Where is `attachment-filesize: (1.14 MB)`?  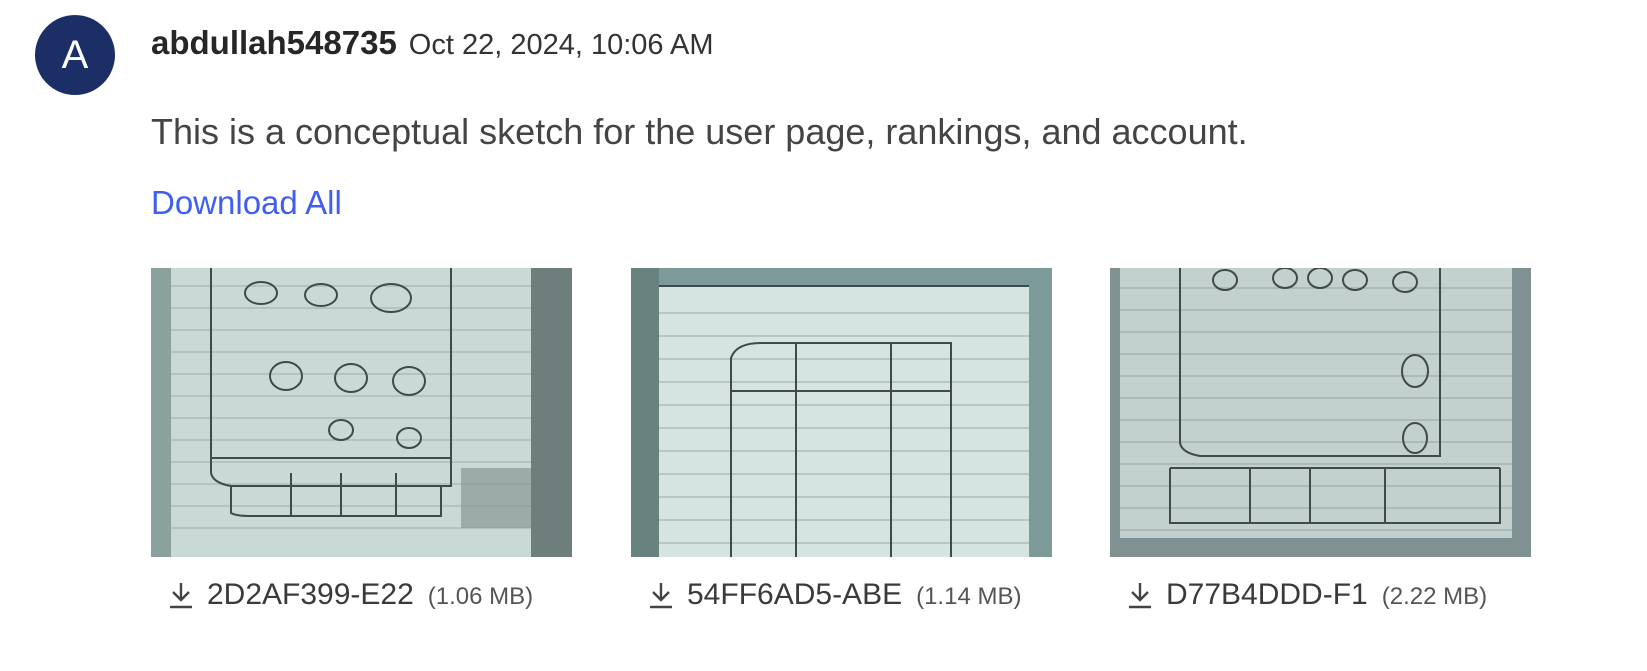
attachment-filesize: (1.14 MB) is located at coordinates (969, 596).